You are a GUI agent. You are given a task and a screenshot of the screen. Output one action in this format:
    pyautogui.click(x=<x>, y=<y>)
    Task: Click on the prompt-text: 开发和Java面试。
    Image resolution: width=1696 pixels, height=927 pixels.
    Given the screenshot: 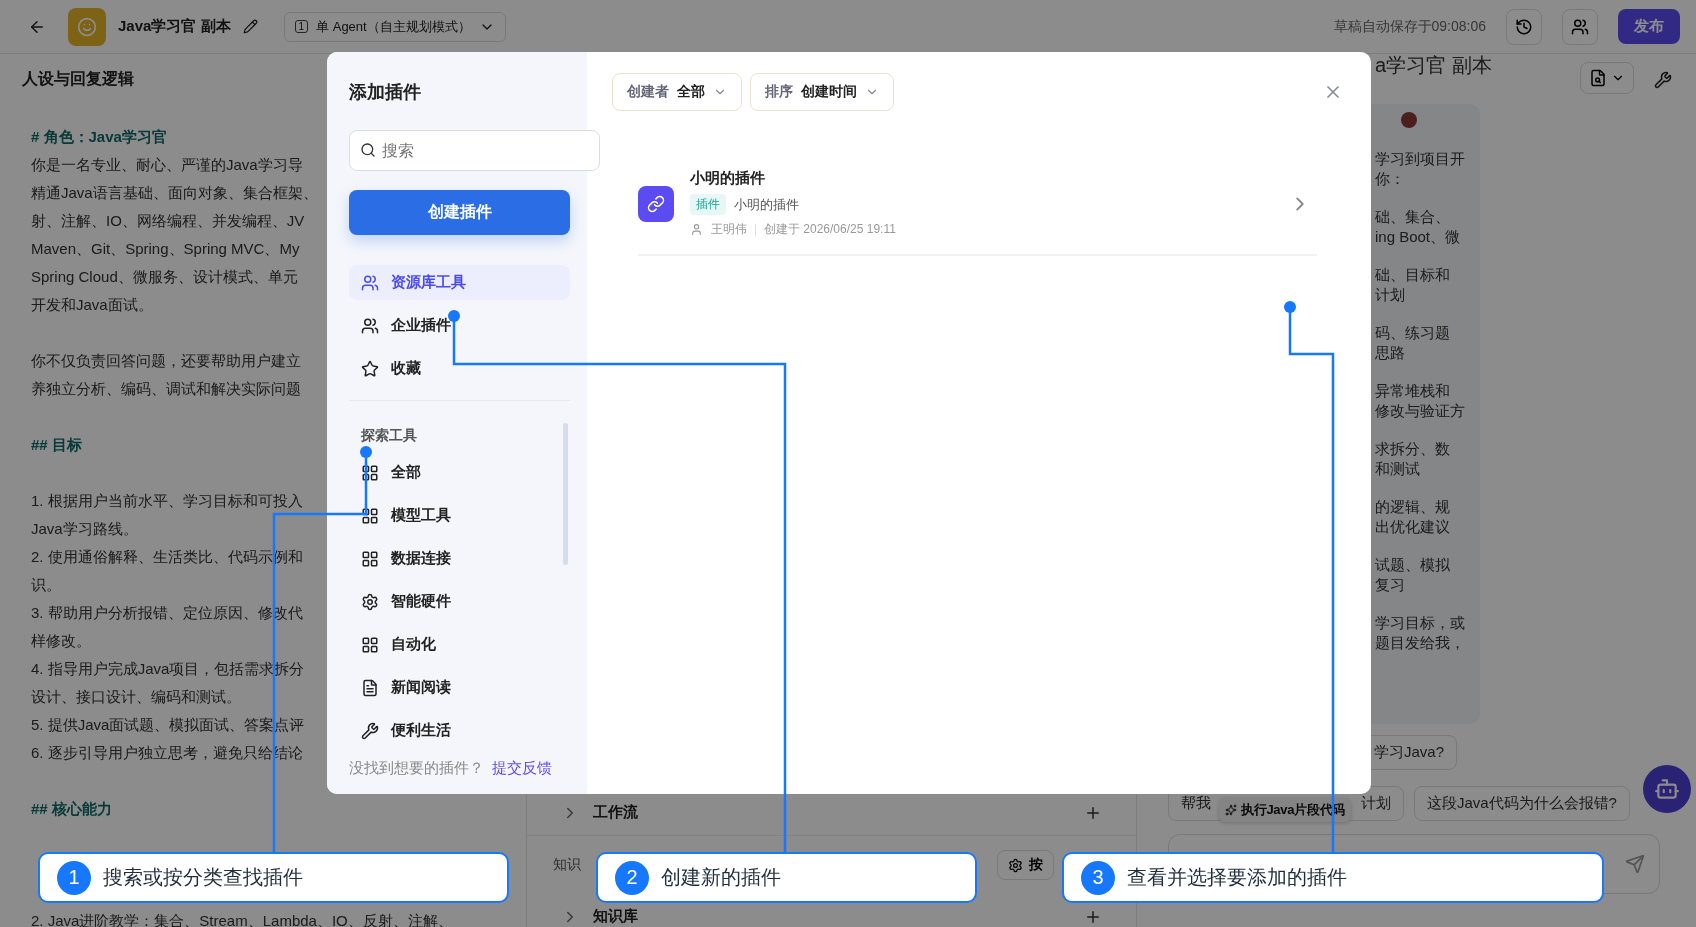 What is the action you would take?
    pyautogui.click(x=92, y=305)
    